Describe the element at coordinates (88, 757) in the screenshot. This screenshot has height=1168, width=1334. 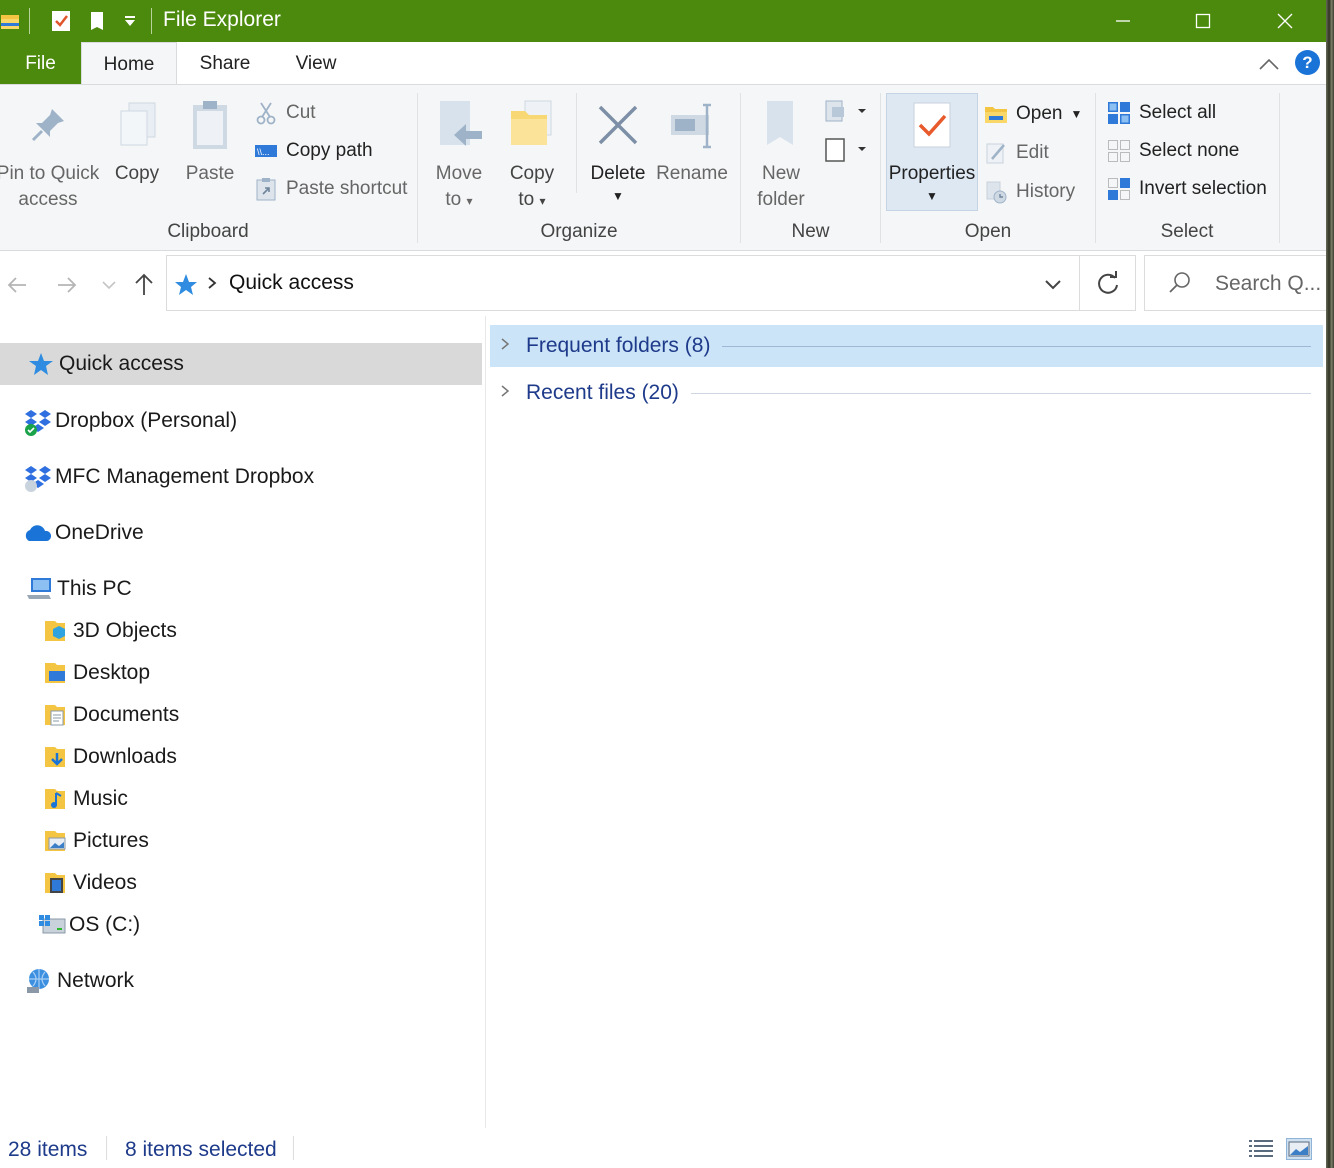
I see `nav-item-downloads: Downloads` at that location.